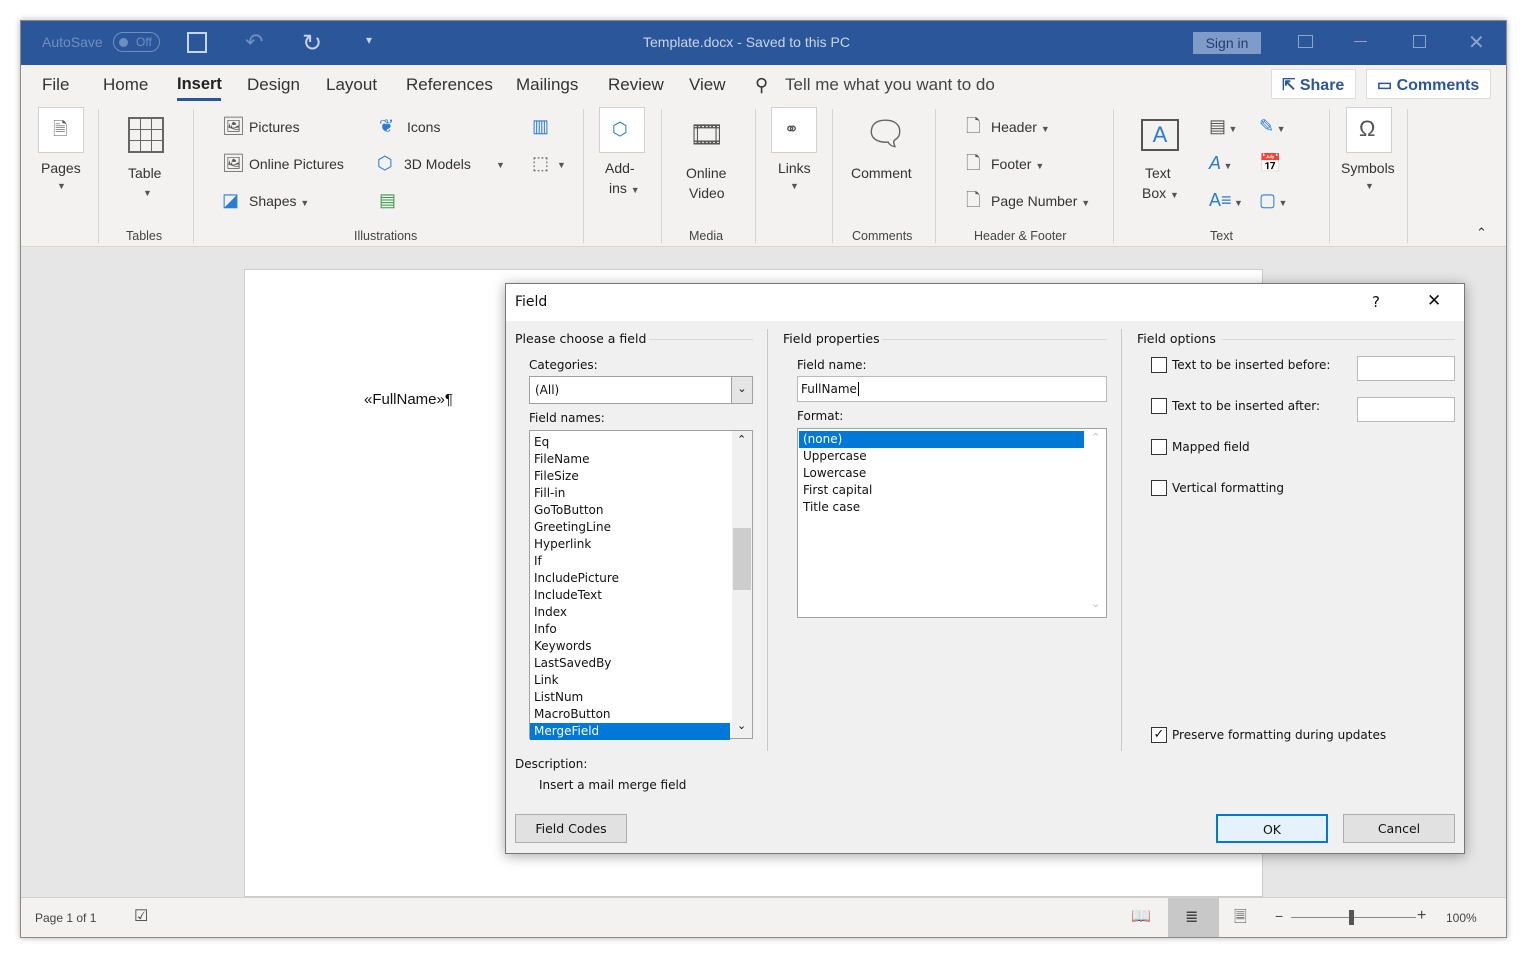 The image size is (1527, 958). What do you see at coordinates (641, 390) in the screenshot?
I see `categories-select: (All) ⌄` at bounding box center [641, 390].